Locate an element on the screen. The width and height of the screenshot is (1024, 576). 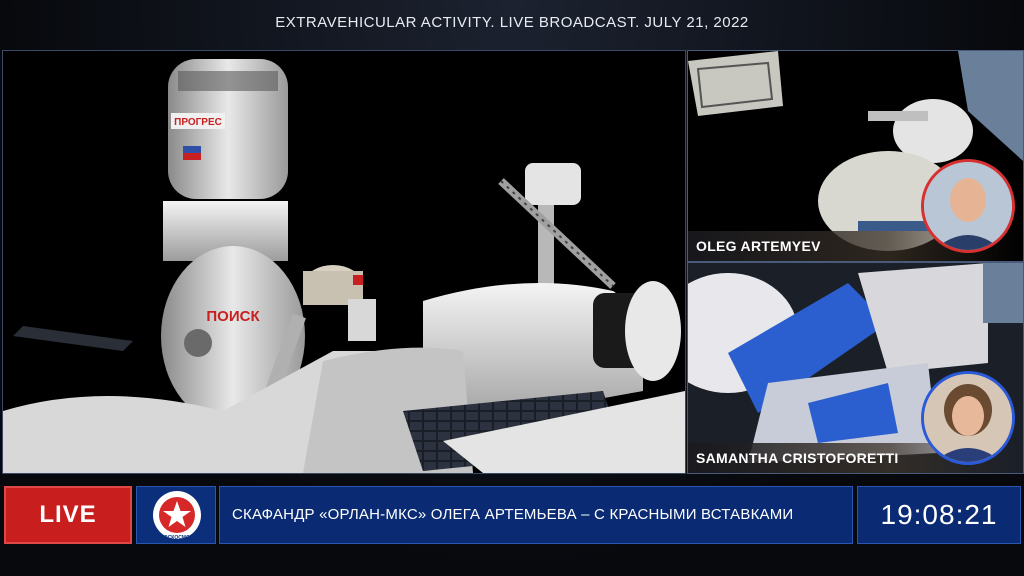
helmet-camera-artemyev: OLEG ARTEMYEV is located at coordinates (855, 156).